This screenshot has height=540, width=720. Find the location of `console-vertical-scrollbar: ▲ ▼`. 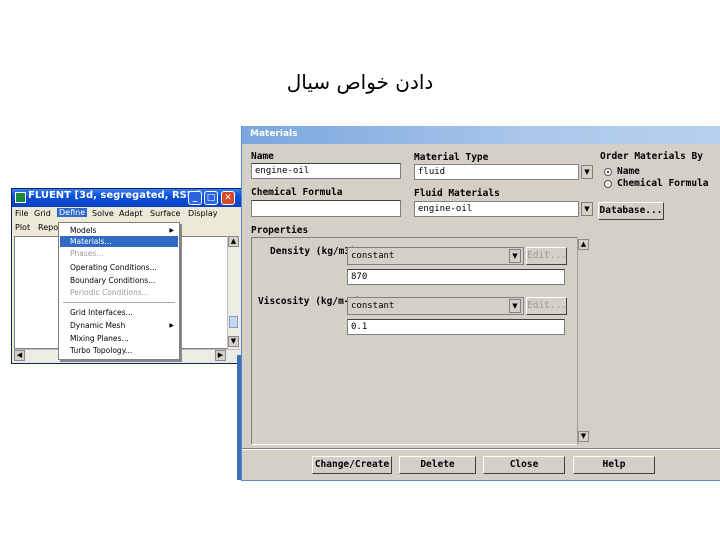

console-vertical-scrollbar: ▲ ▼ is located at coordinates (233, 292).